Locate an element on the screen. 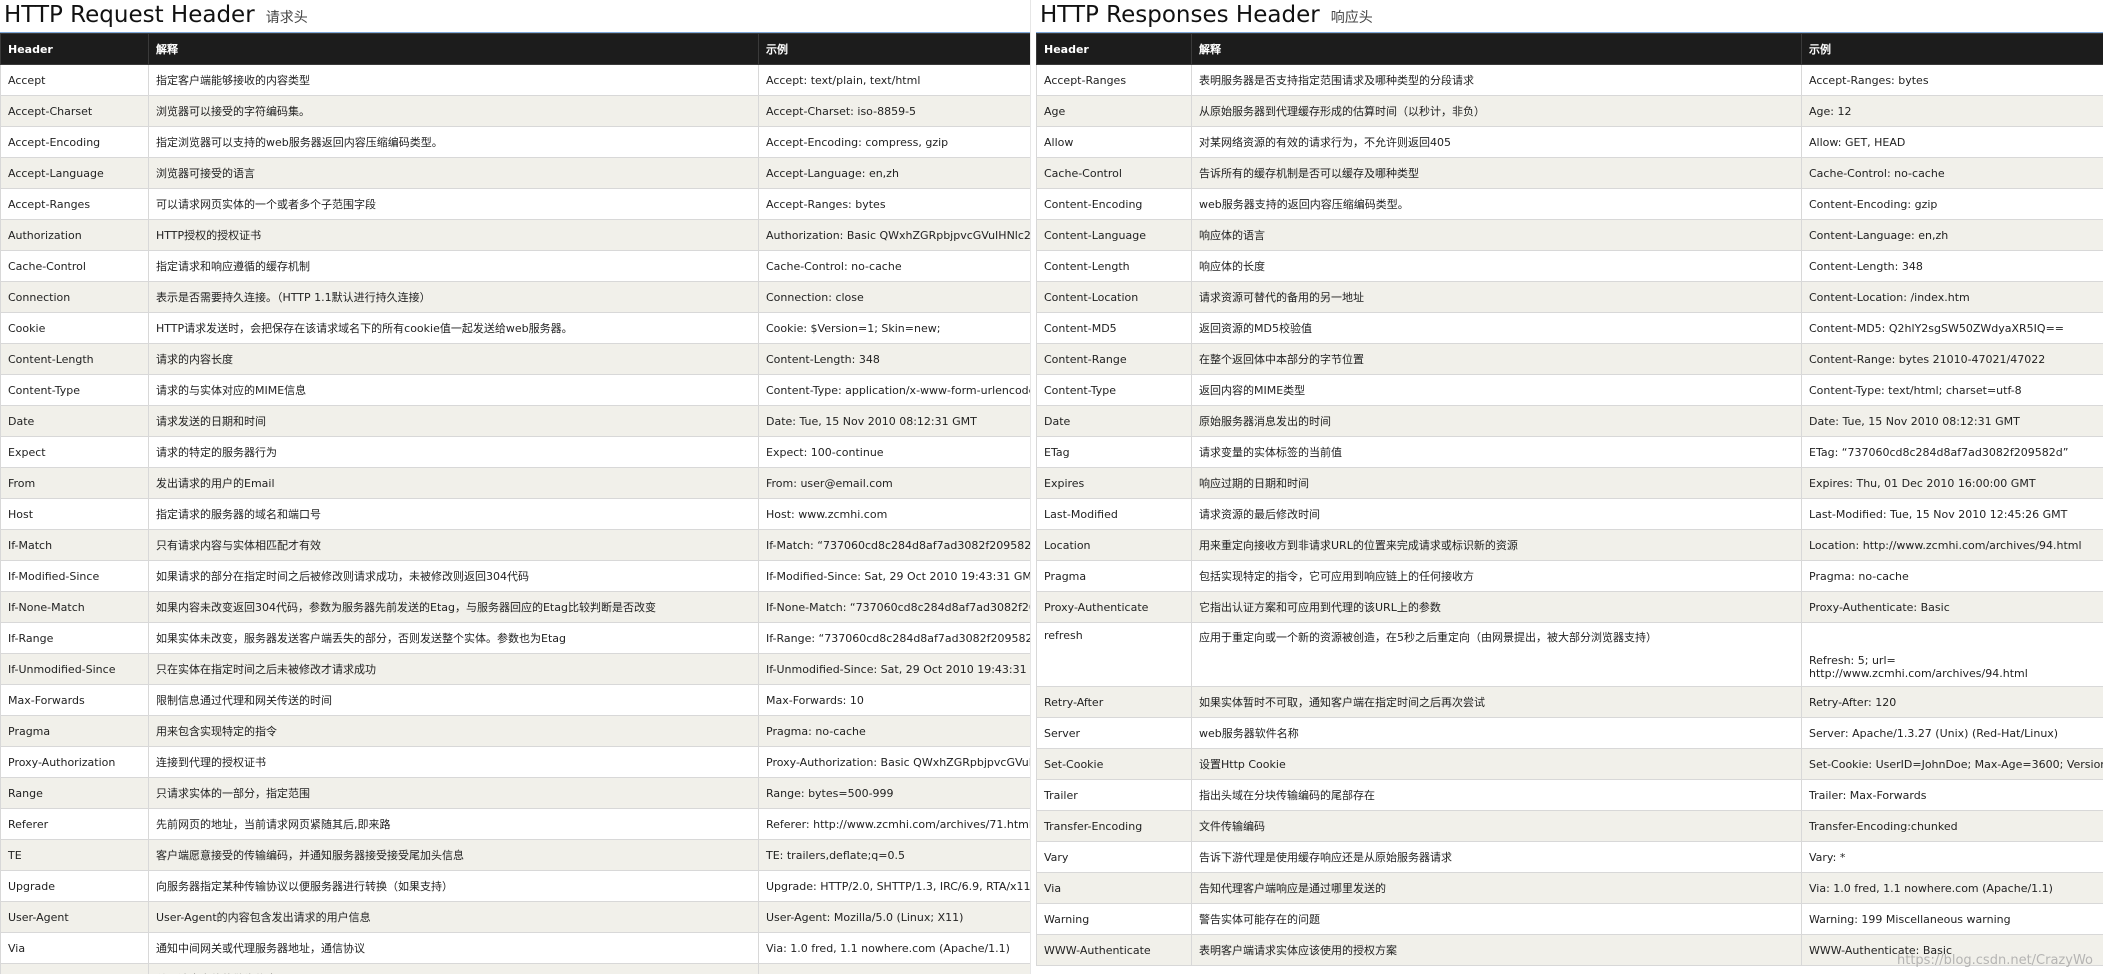  header-example-cell: Host: www.zcmhi.com is located at coordinates (894, 514).